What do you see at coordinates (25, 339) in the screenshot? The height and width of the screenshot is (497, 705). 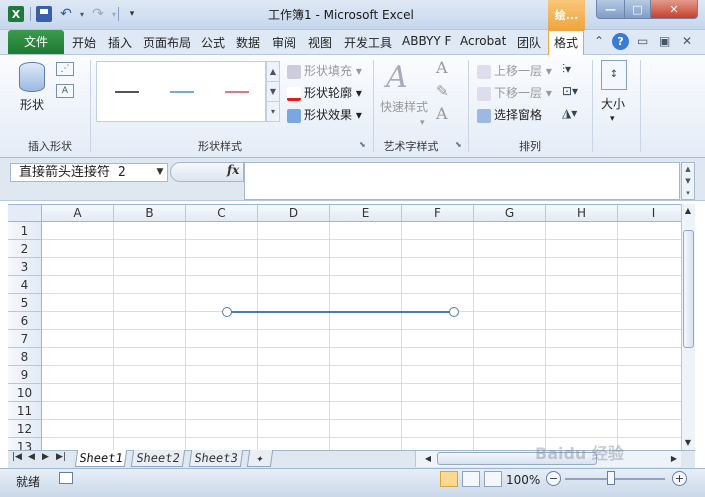 I see `row-header-7: 7` at bounding box center [25, 339].